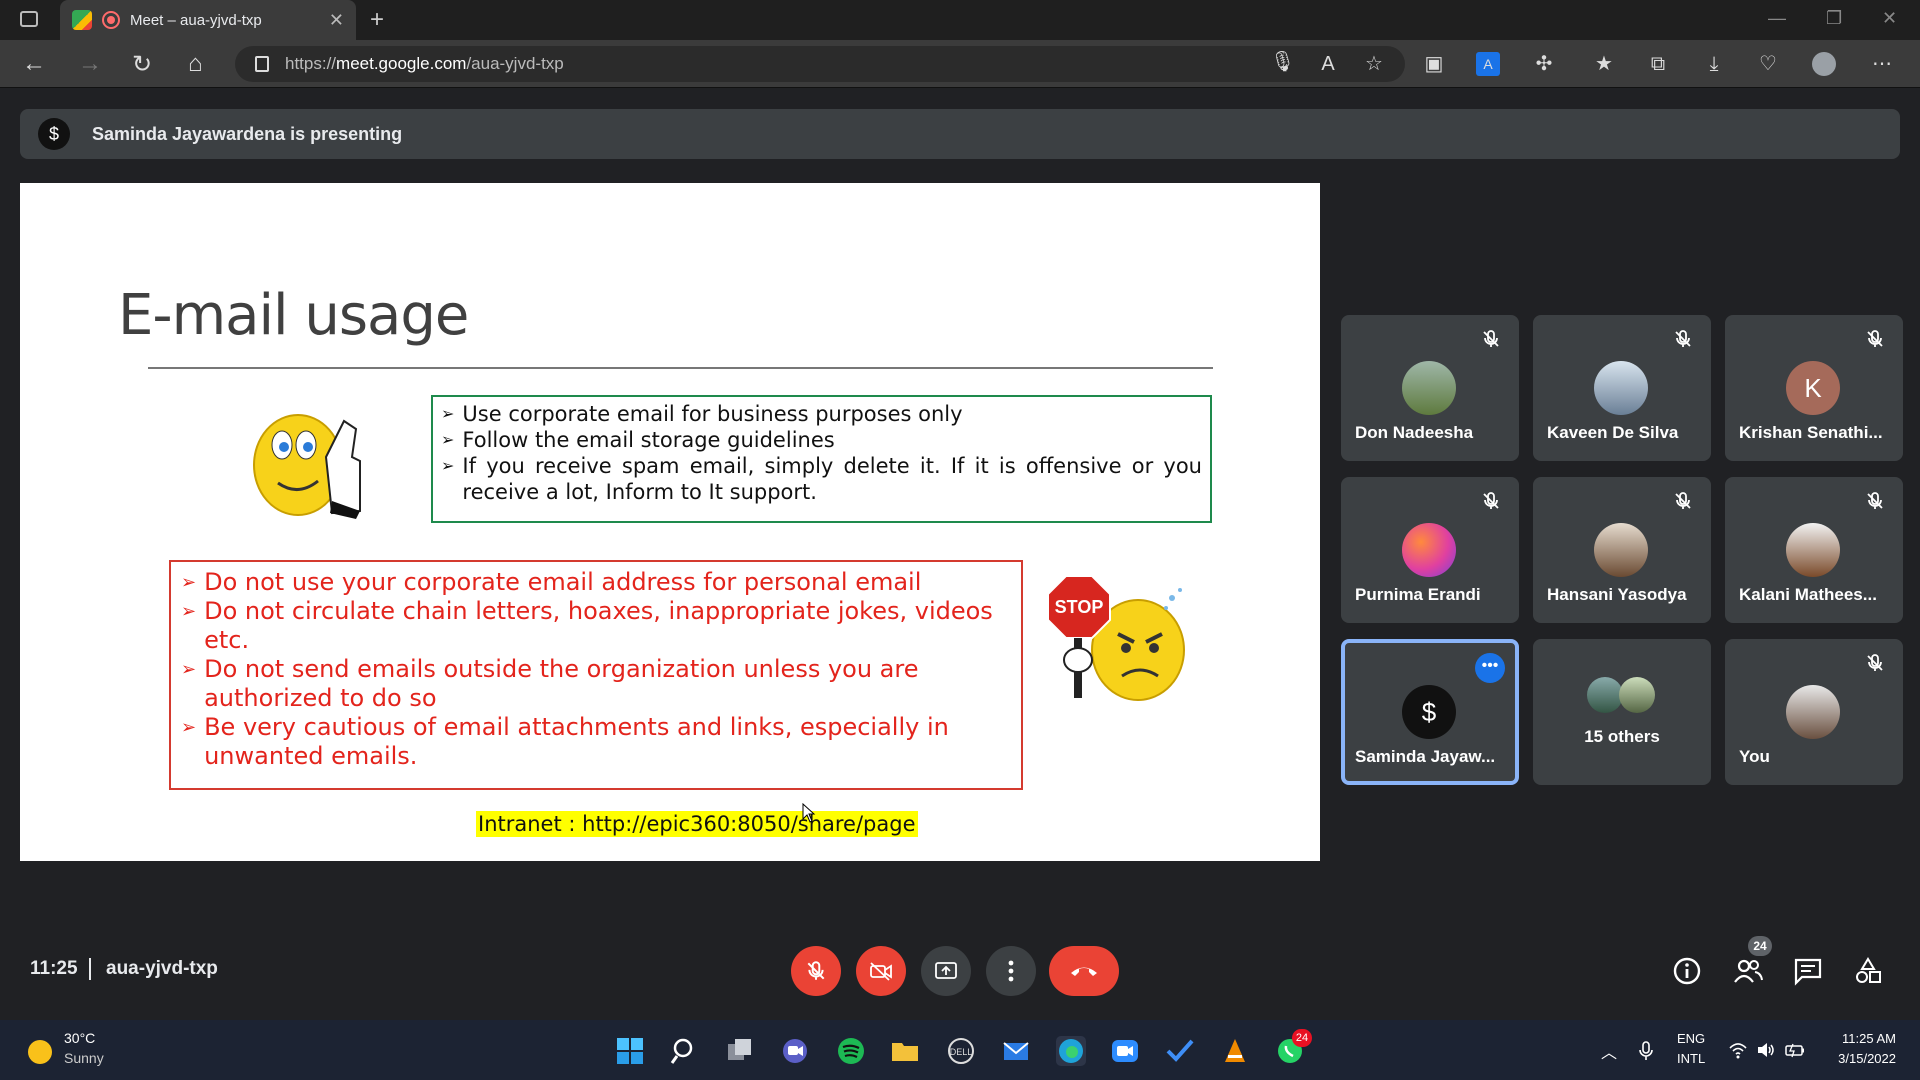 The image size is (1920, 1080). What do you see at coordinates (1864, 1038) in the screenshot?
I see `clock-time: 11:25 AM` at bounding box center [1864, 1038].